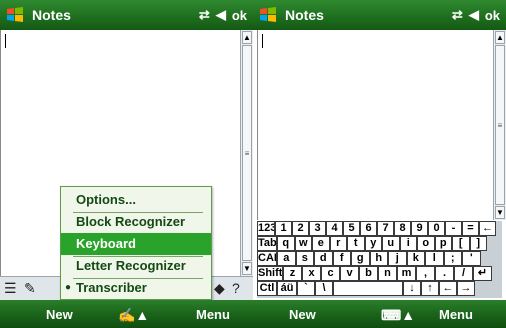 This screenshot has height=328, width=506. What do you see at coordinates (378, 258) in the screenshot?
I see `keyboard-key: h` at bounding box center [378, 258].